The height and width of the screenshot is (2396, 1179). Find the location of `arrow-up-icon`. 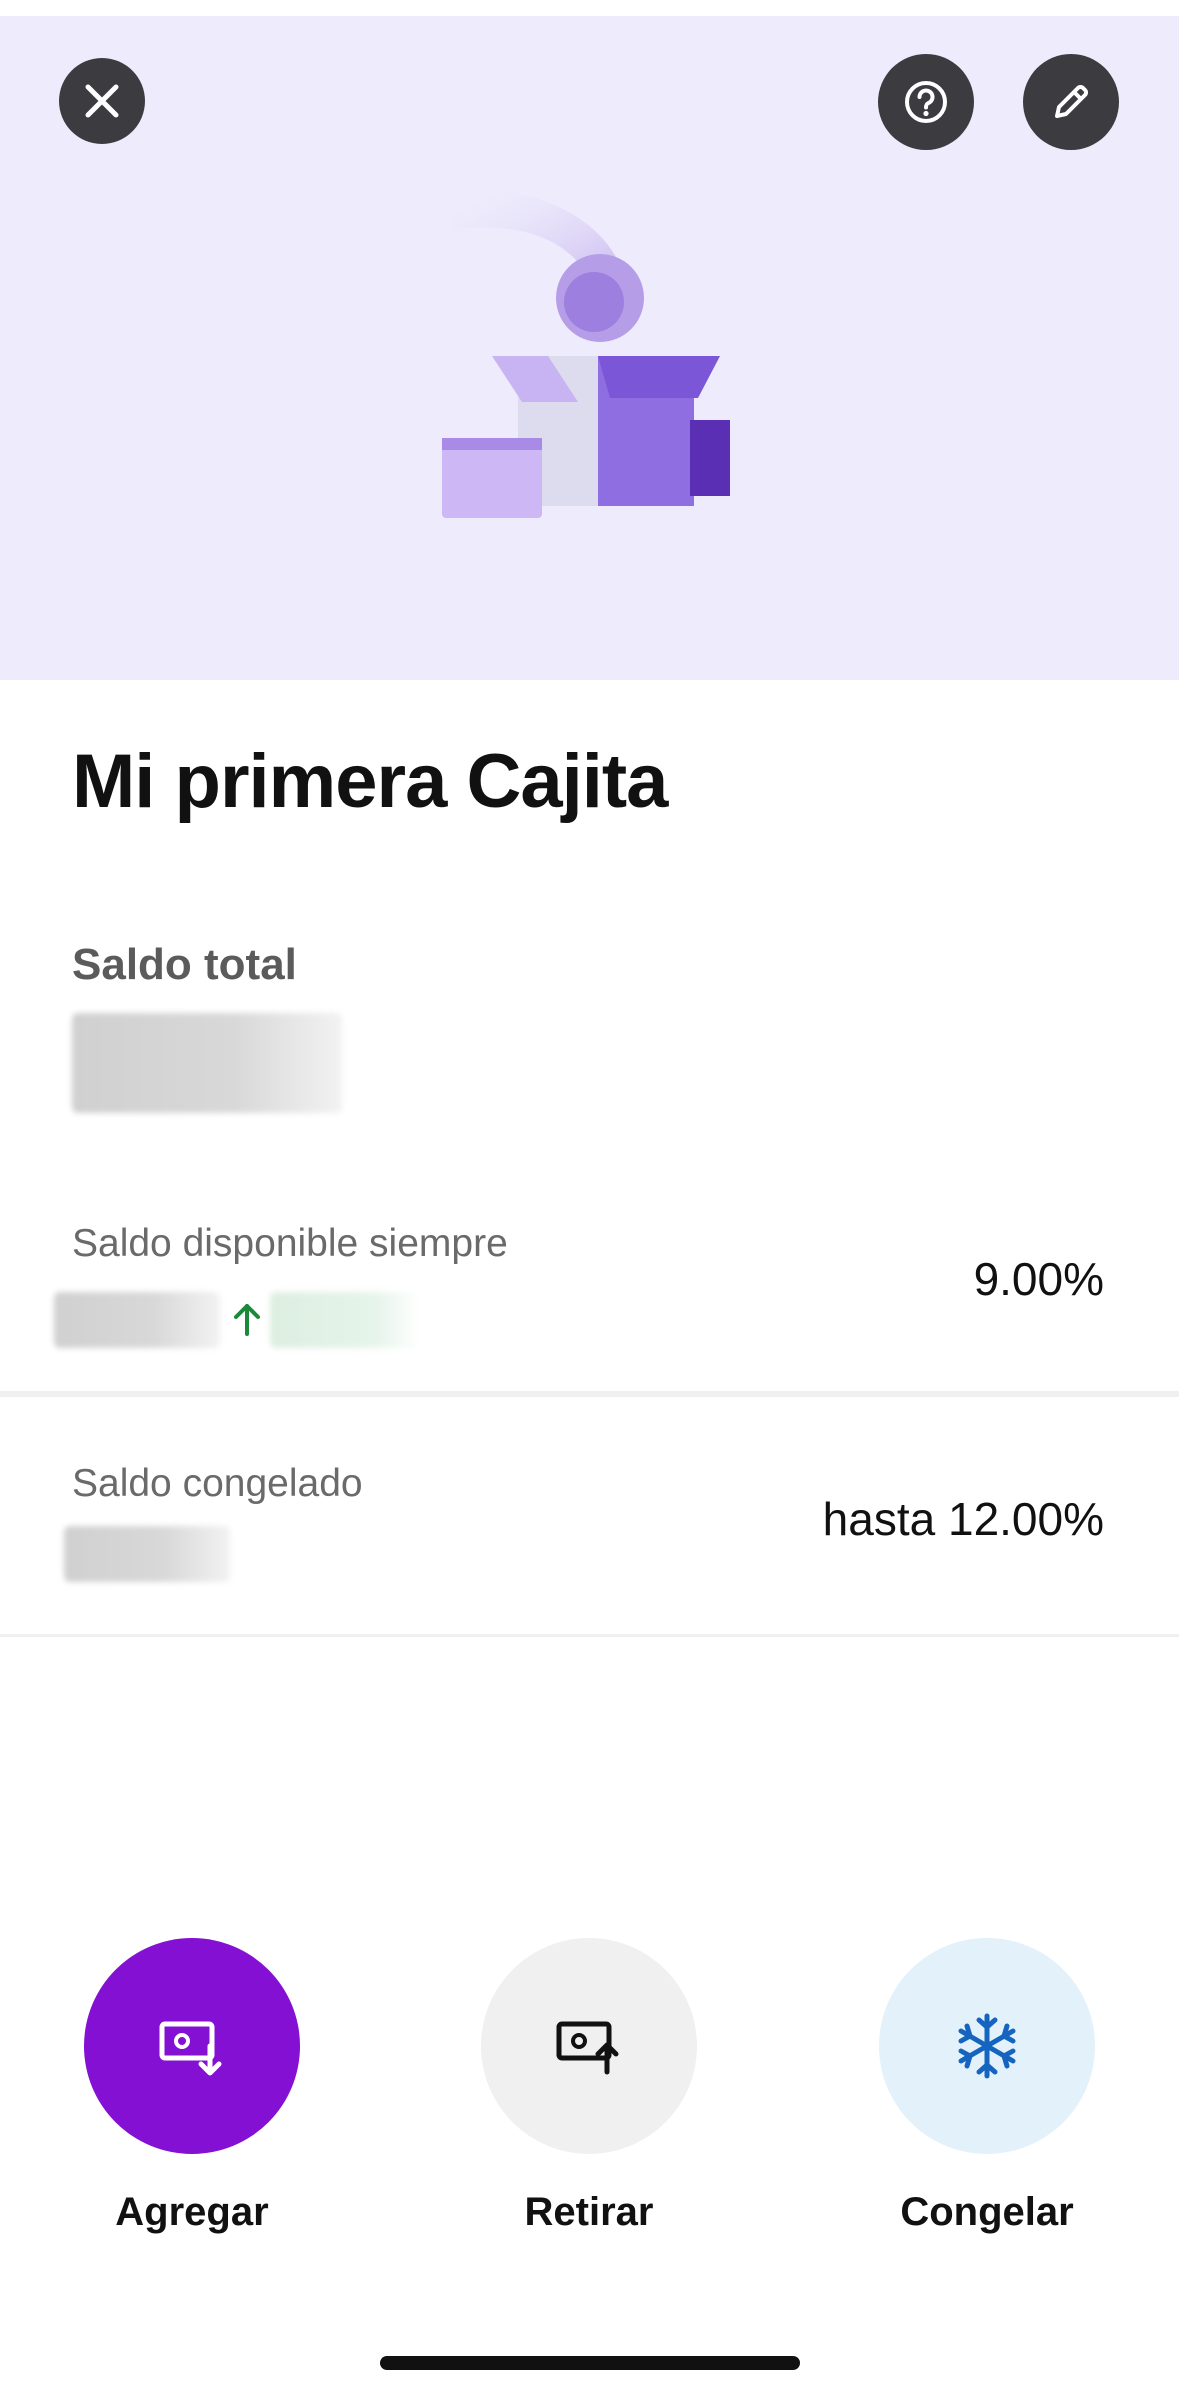

arrow-up-icon is located at coordinates (247, 1320).